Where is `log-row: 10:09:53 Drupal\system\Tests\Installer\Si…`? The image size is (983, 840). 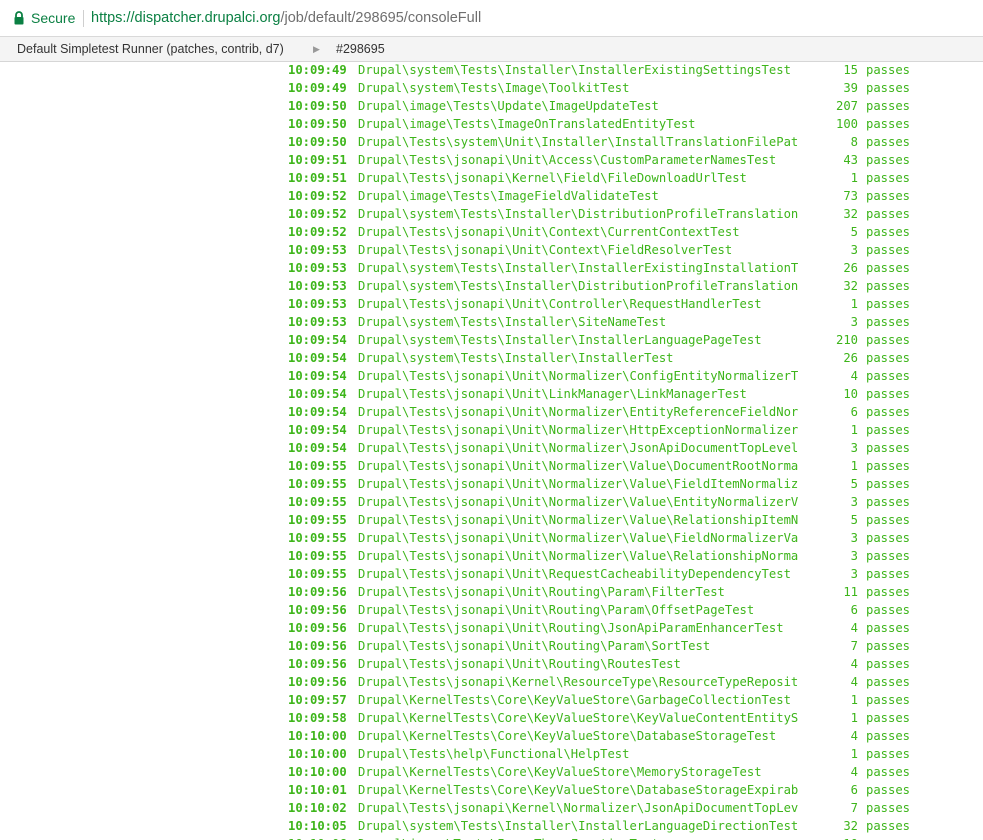
log-row: 10:09:53 Drupal\system\Tests\Installer\Si… is located at coordinates (635, 322).